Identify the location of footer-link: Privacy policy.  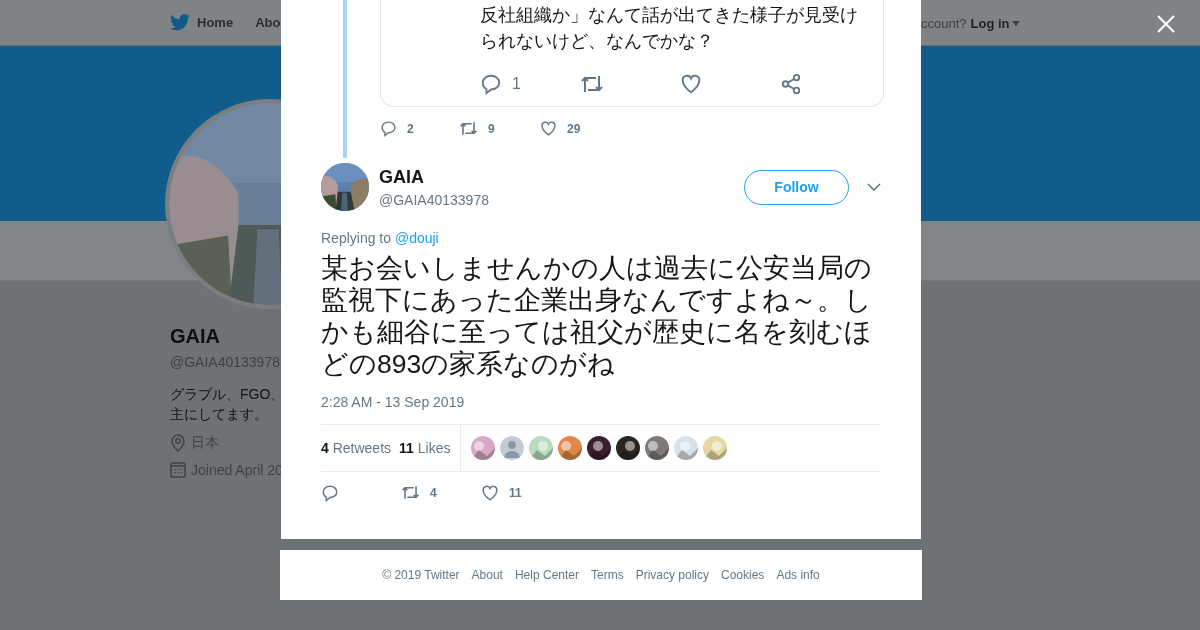
(672, 575).